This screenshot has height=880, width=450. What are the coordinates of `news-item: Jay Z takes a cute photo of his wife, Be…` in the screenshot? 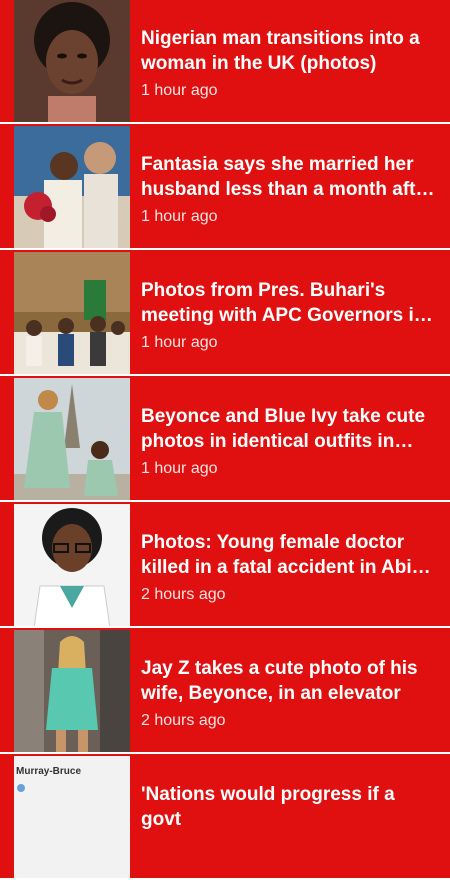 It's located at (225, 692).